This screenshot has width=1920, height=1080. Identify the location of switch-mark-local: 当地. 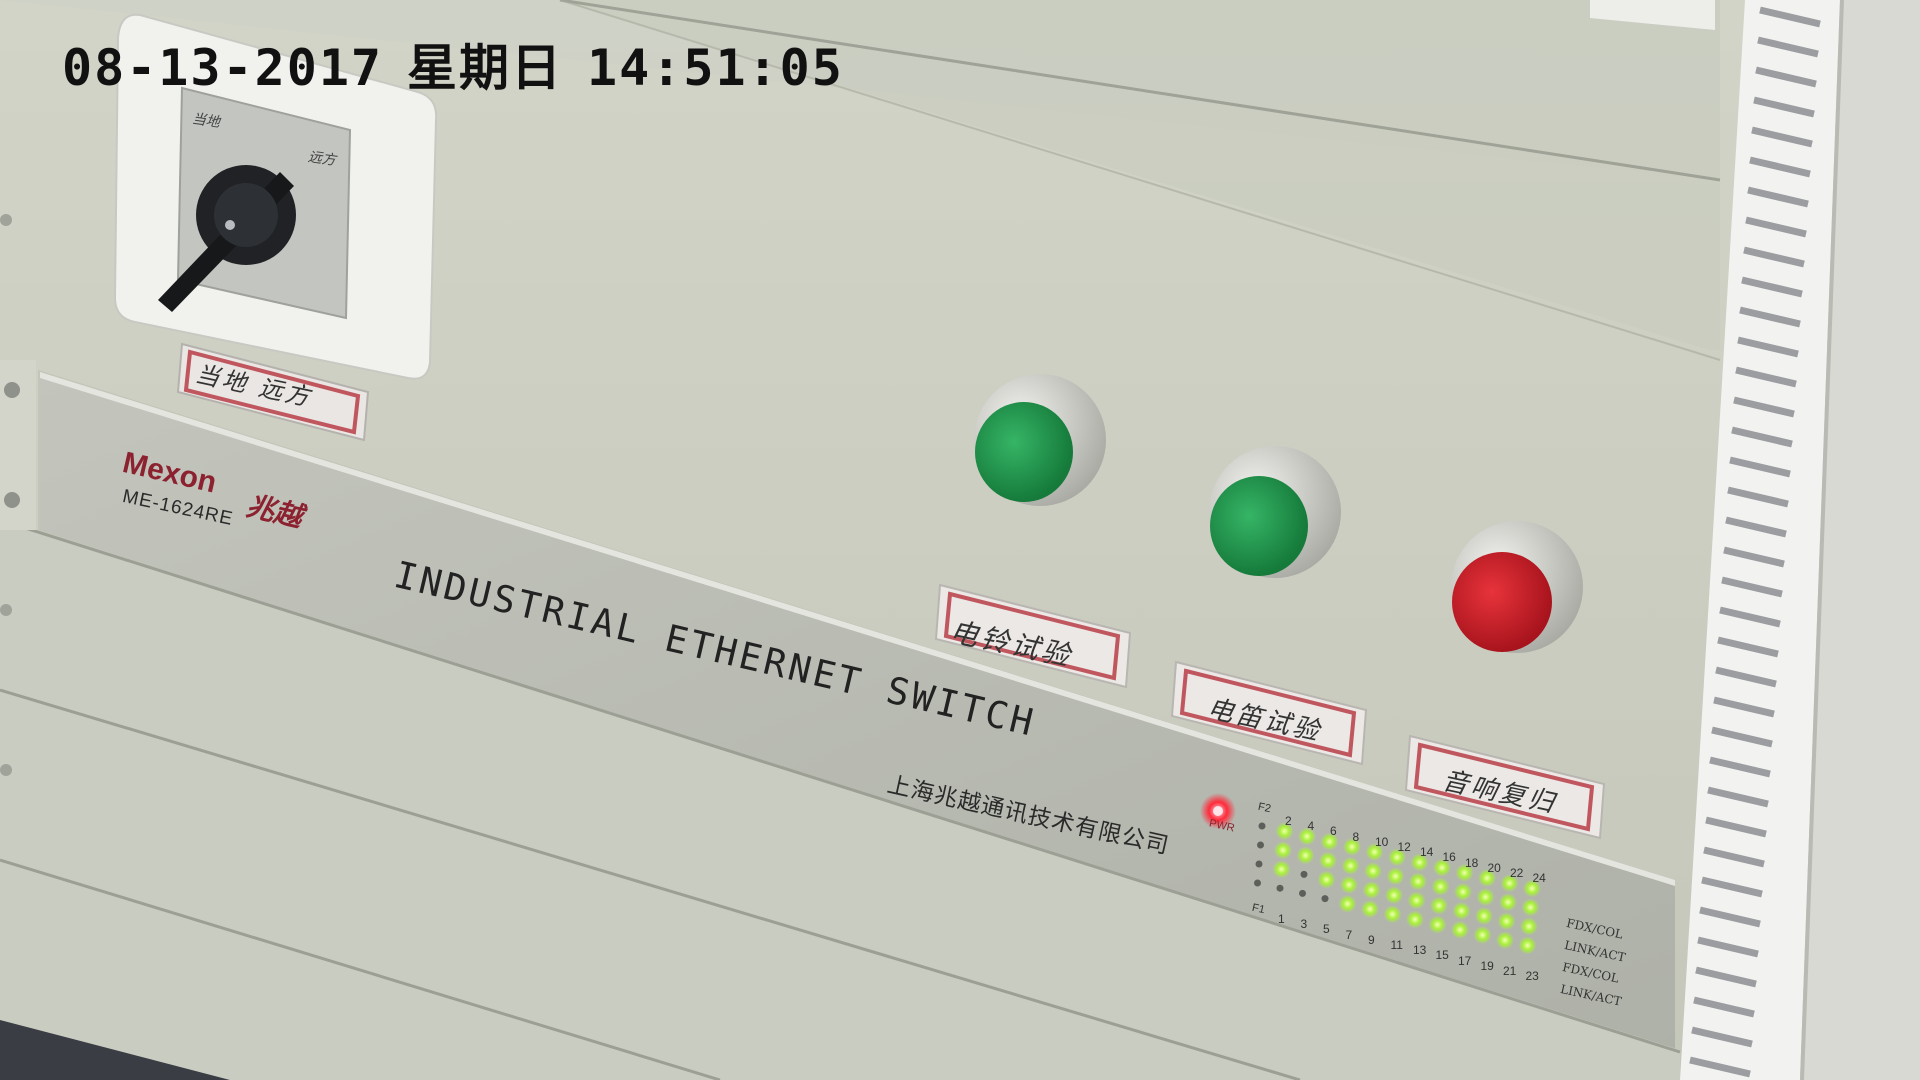
(205, 121).